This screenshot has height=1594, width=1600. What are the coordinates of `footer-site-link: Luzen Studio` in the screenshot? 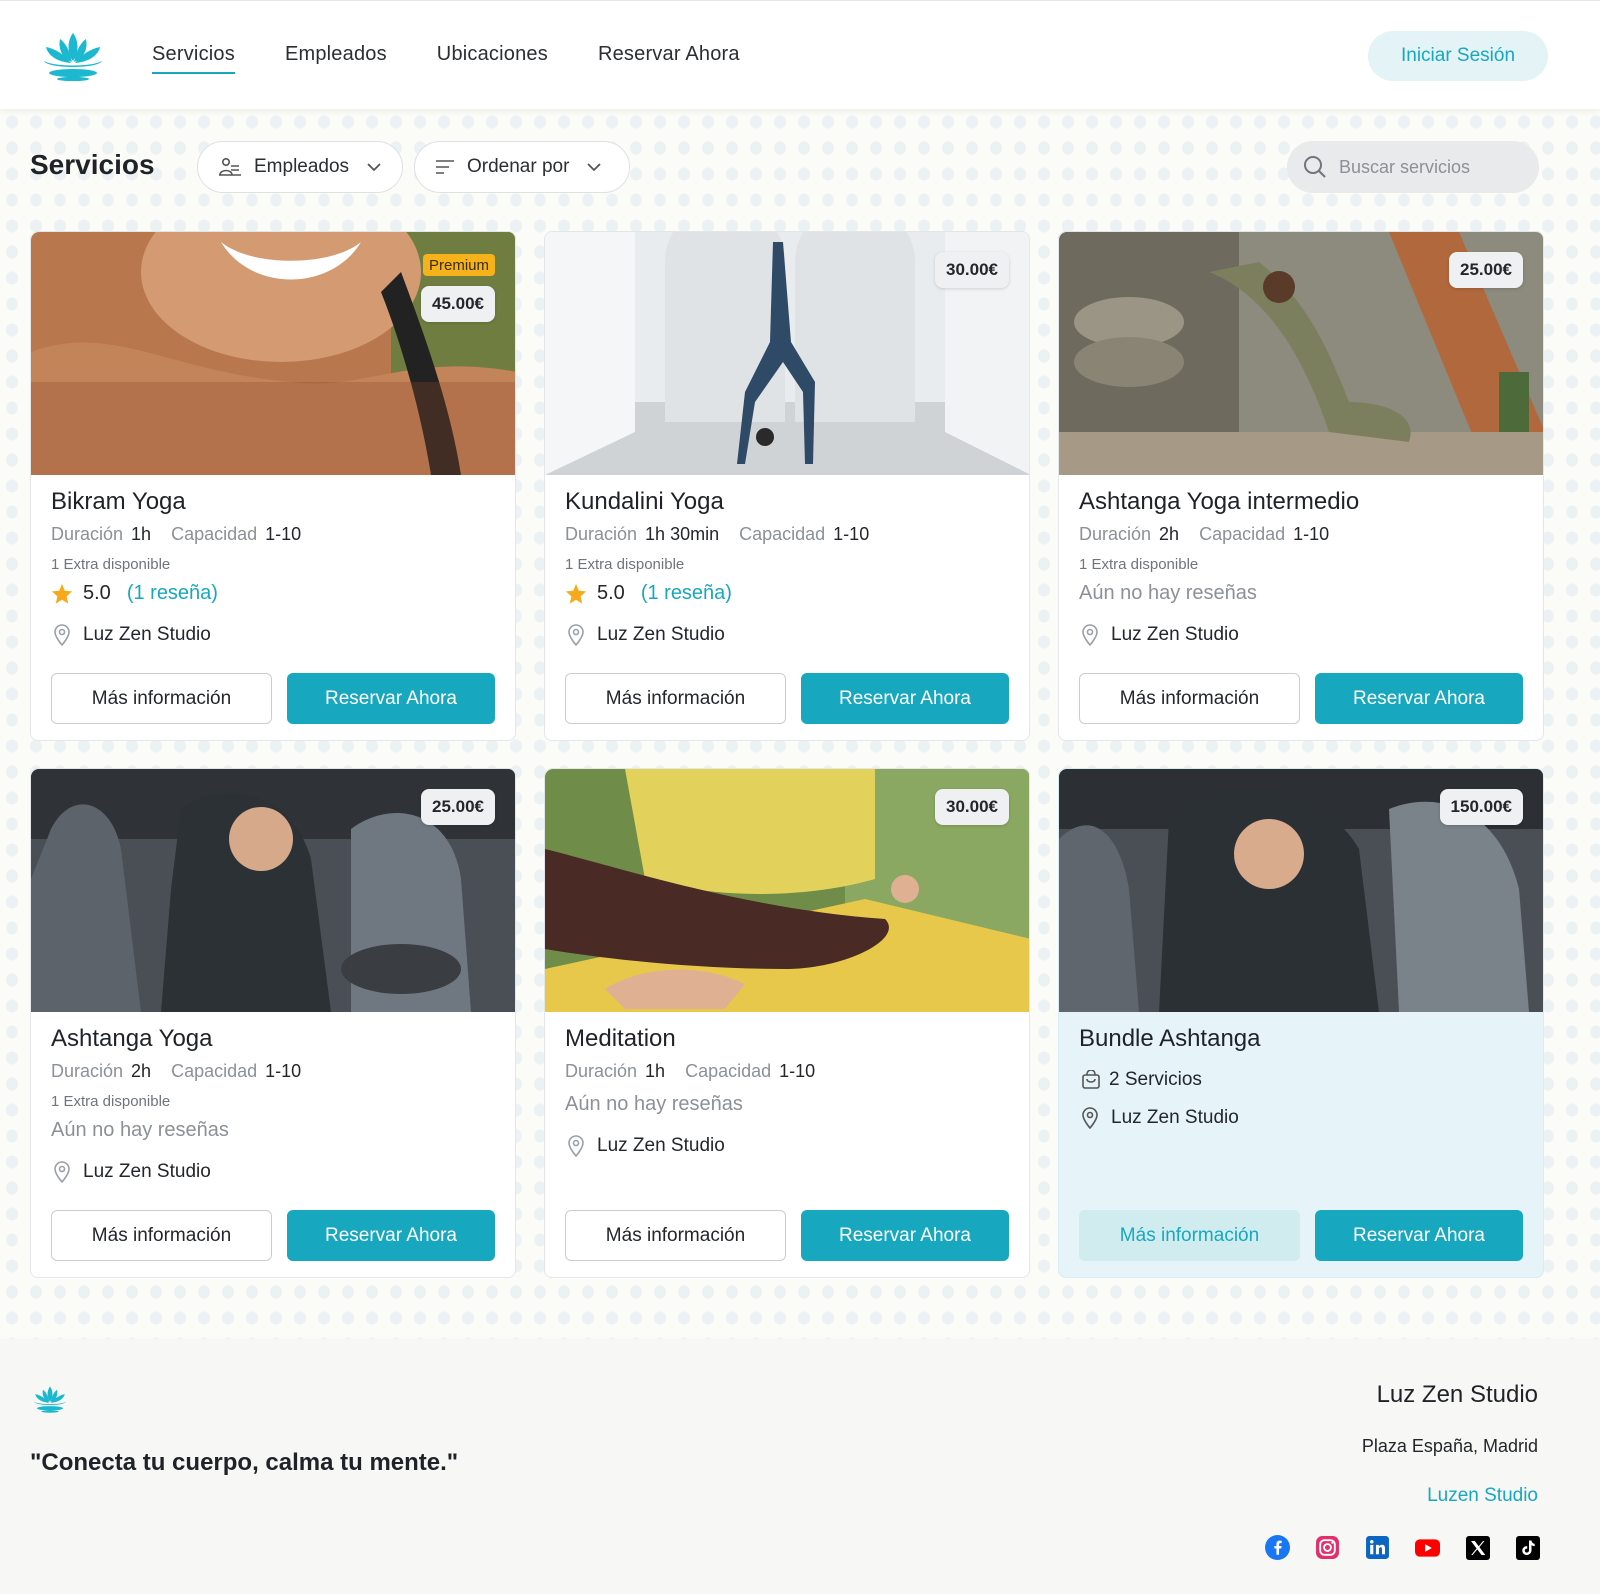 It's located at (1482, 1496).